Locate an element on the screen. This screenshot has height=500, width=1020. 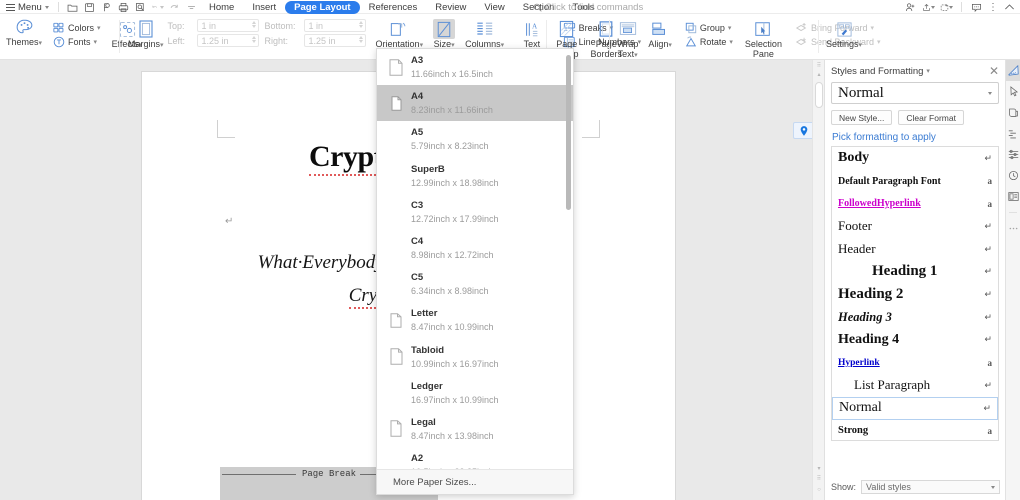
margin-right-stepper is located at coordinates (359, 39).